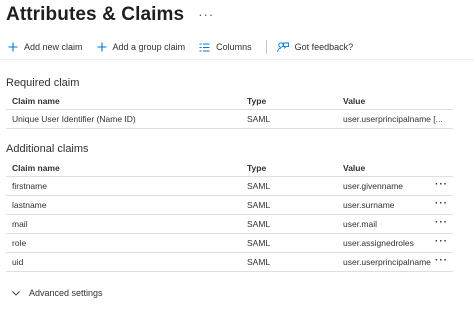 This screenshot has height=310, width=474. What do you see at coordinates (229, 186) in the screenshot?
I see `table-row: firstname SAML user.givenname ···` at bounding box center [229, 186].